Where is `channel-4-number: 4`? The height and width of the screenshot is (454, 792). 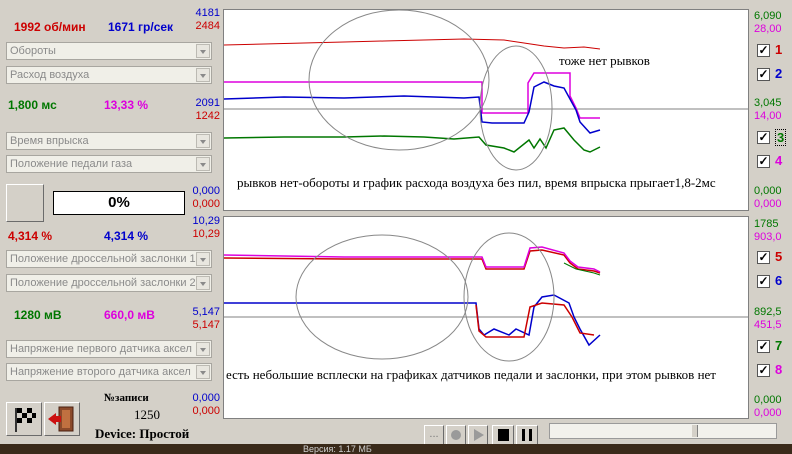
channel-4-number: 4 is located at coordinates (779, 160).